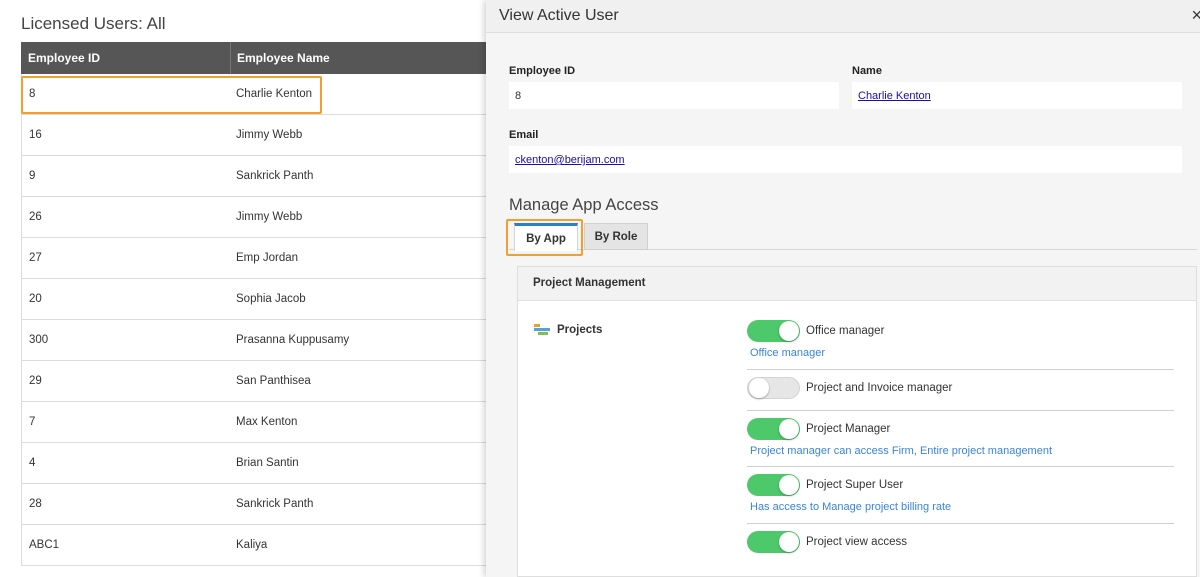 This screenshot has height=577, width=1200. Describe the element at coordinates (616, 236) in the screenshot. I see `tab-by-role: By Role` at that location.